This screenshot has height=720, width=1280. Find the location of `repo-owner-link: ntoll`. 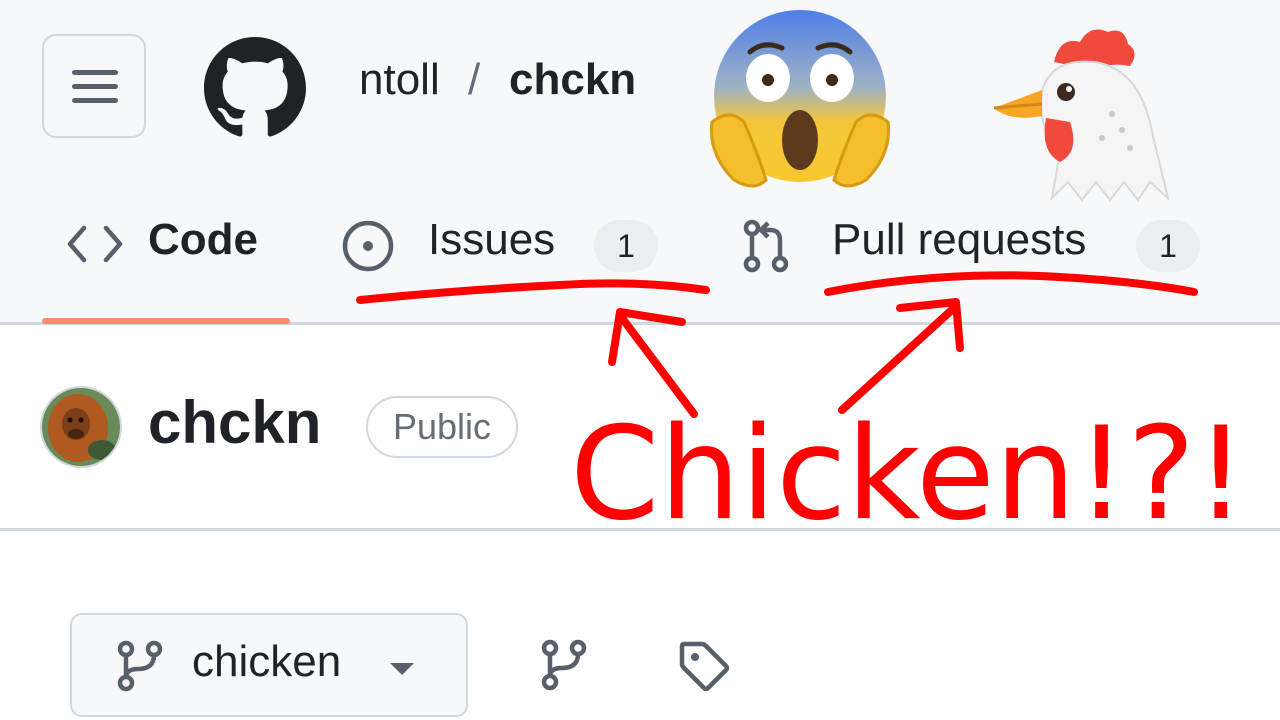

repo-owner-link: ntoll is located at coordinates (399, 80).